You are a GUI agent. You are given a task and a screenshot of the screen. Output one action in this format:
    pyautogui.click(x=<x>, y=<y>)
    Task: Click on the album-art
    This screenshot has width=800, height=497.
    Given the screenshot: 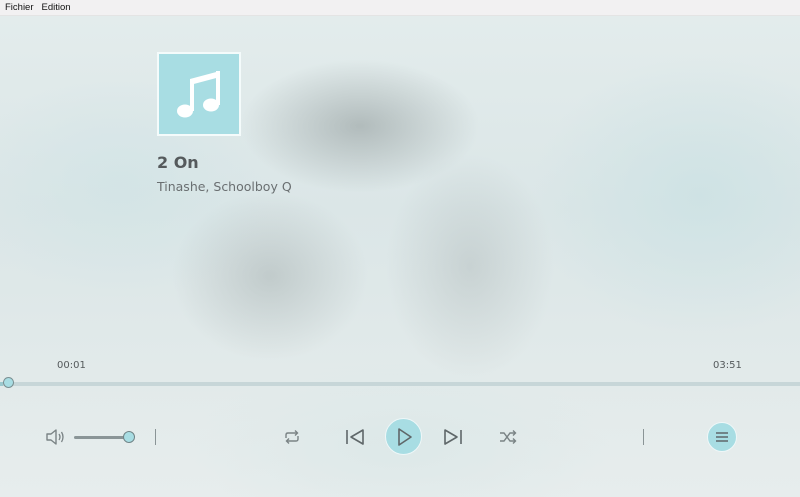 What is the action you would take?
    pyautogui.click(x=199, y=94)
    